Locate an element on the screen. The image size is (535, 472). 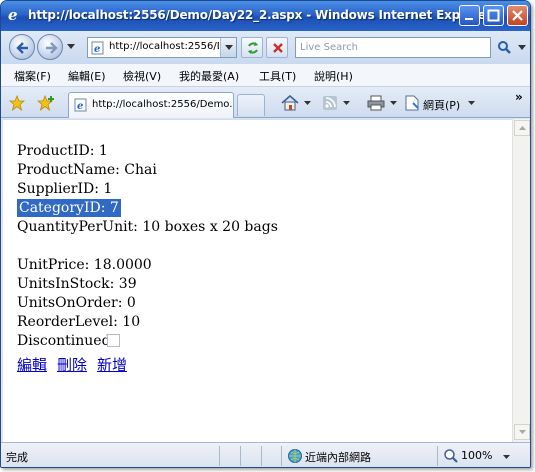
field-supplier-id: SupplierID: 1 is located at coordinates (65, 189).